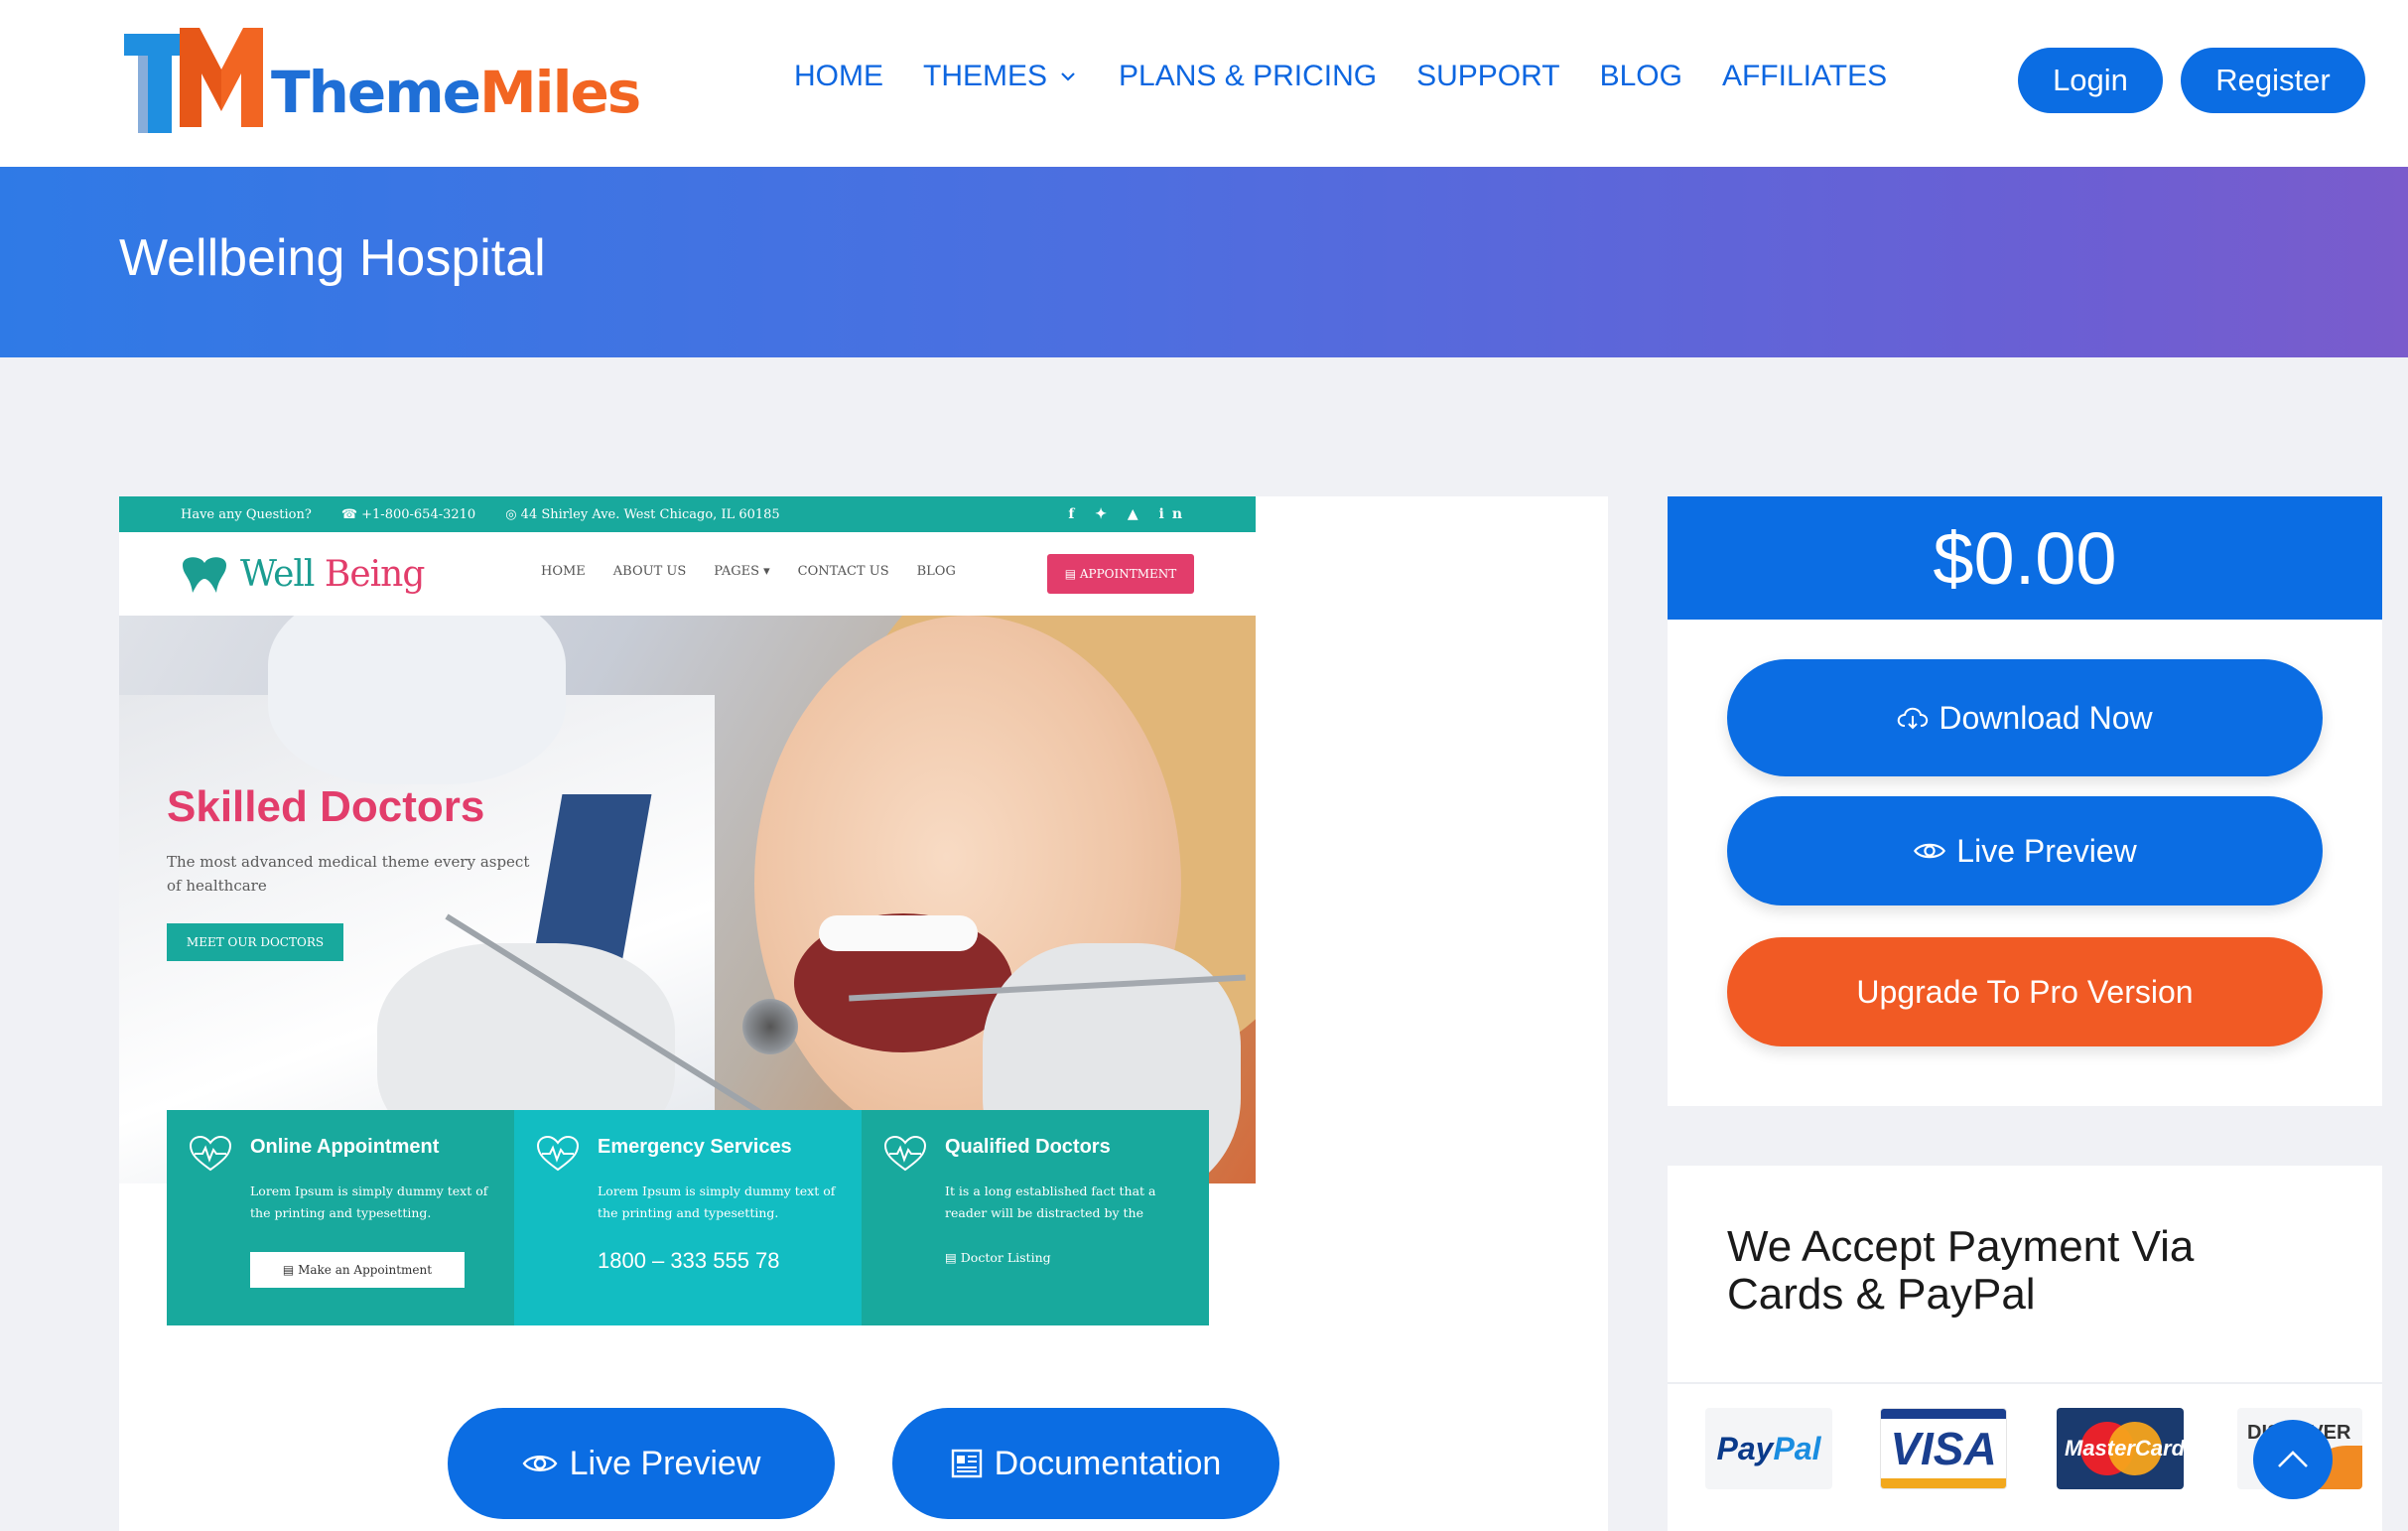 Image resolution: width=2408 pixels, height=1531 pixels. I want to click on preview-hero-button: MEET OUR DOCTORS, so click(255, 942).